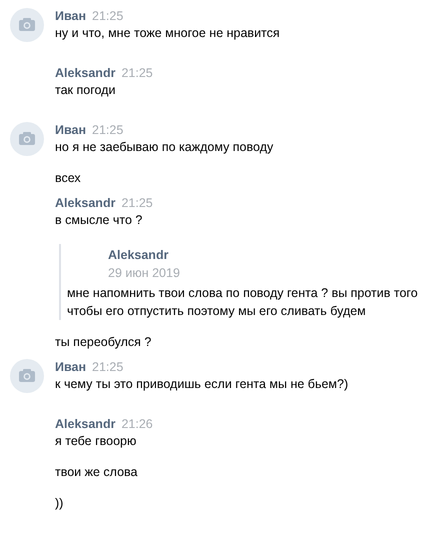  I want to click on message-text: в смысле что ?, so click(99, 220).